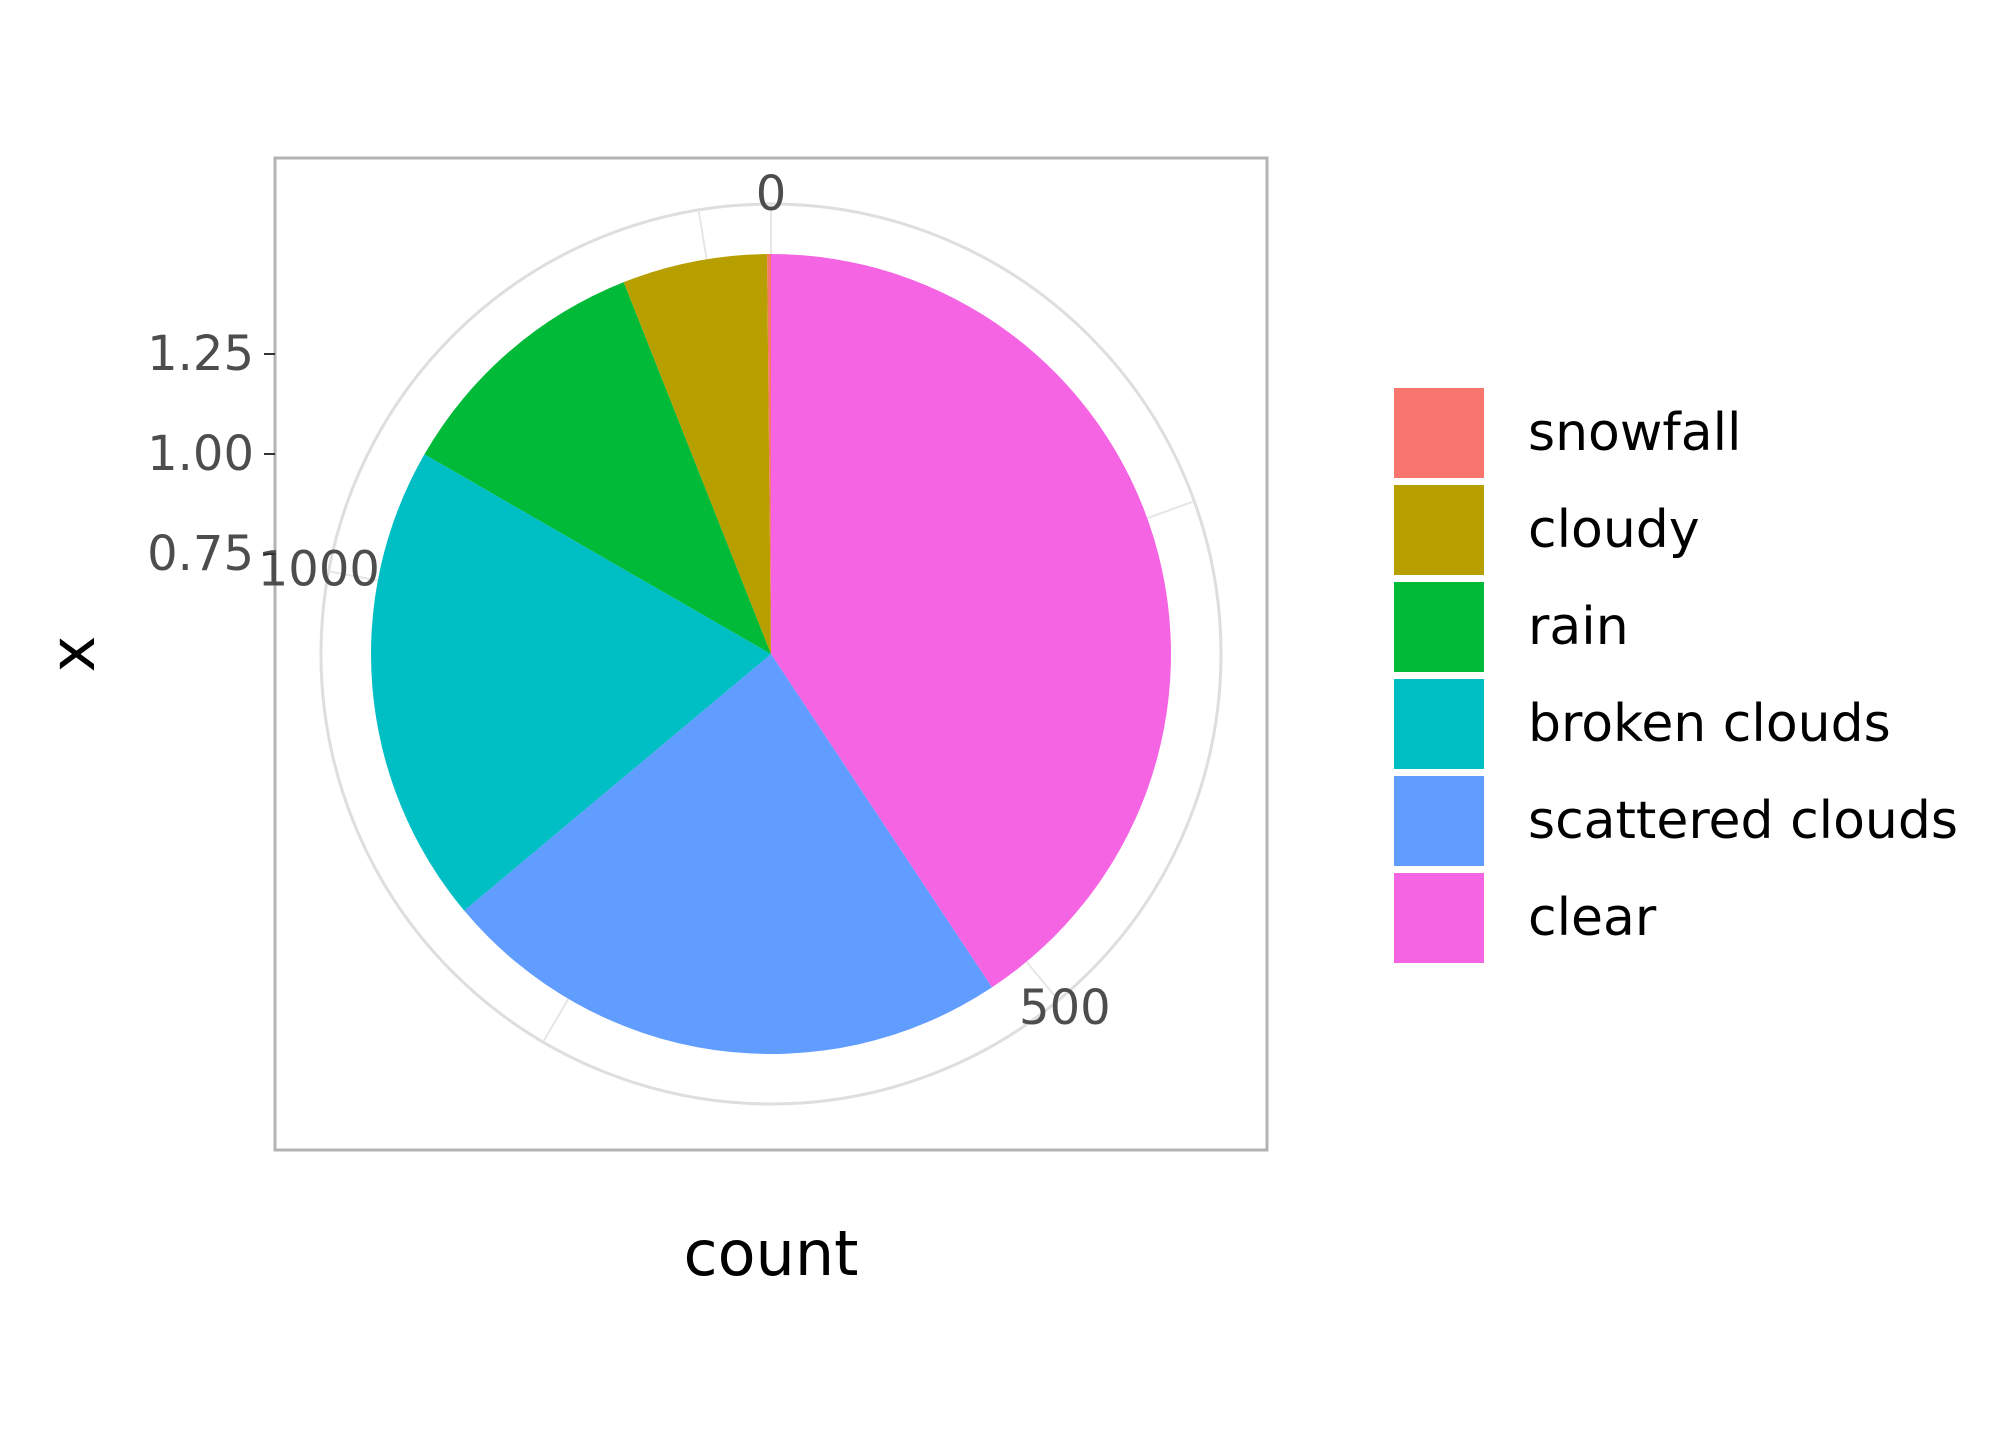  I want to click on radial-tick-label-500: 500, so click(1065, 1008).